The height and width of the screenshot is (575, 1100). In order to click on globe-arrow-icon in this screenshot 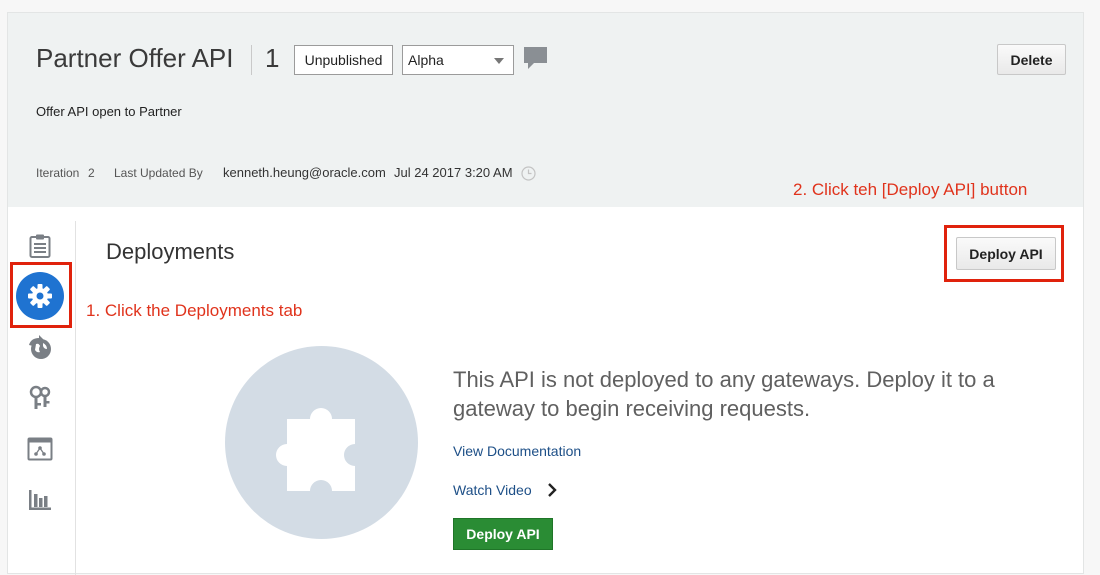, I will do `click(40, 347)`.